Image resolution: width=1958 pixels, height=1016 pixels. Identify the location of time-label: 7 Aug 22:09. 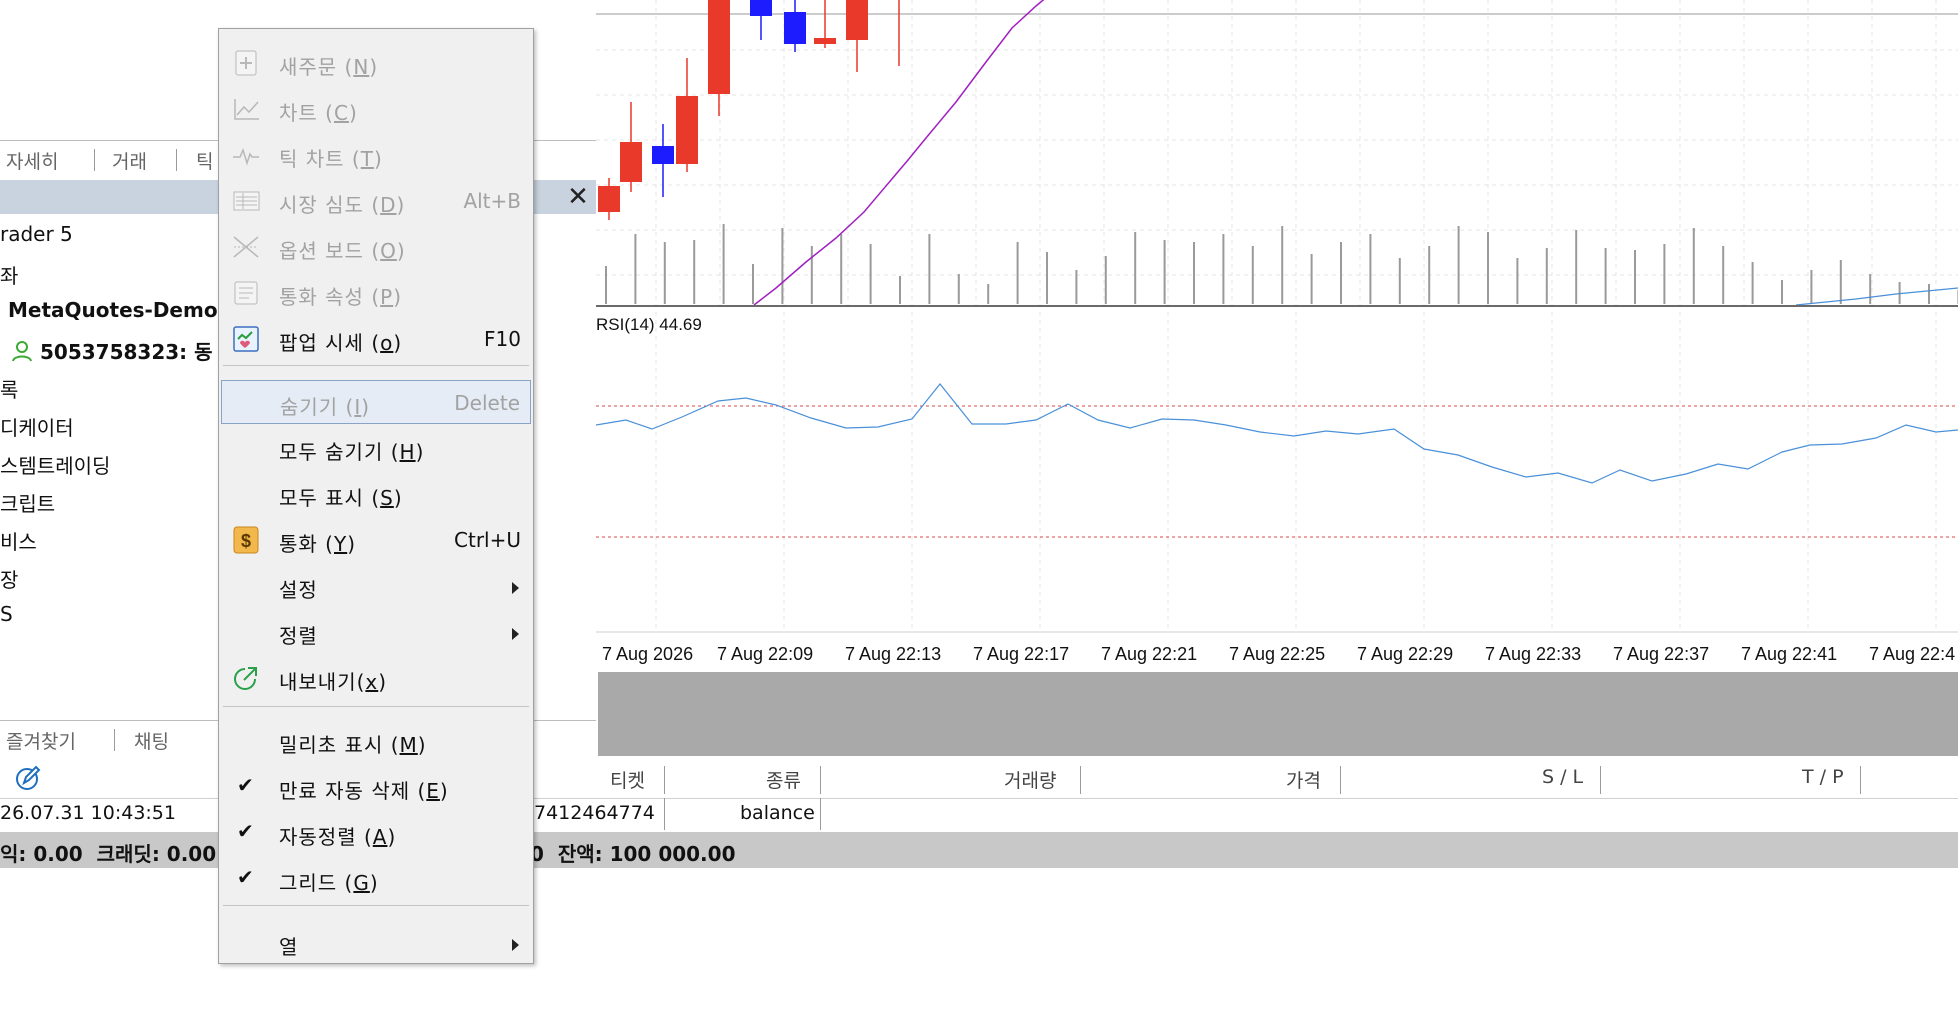
(765, 654).